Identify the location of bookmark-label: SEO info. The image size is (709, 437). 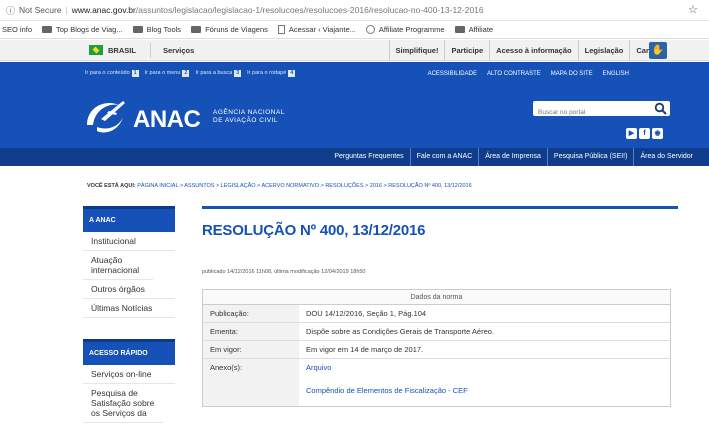
(17, 29).